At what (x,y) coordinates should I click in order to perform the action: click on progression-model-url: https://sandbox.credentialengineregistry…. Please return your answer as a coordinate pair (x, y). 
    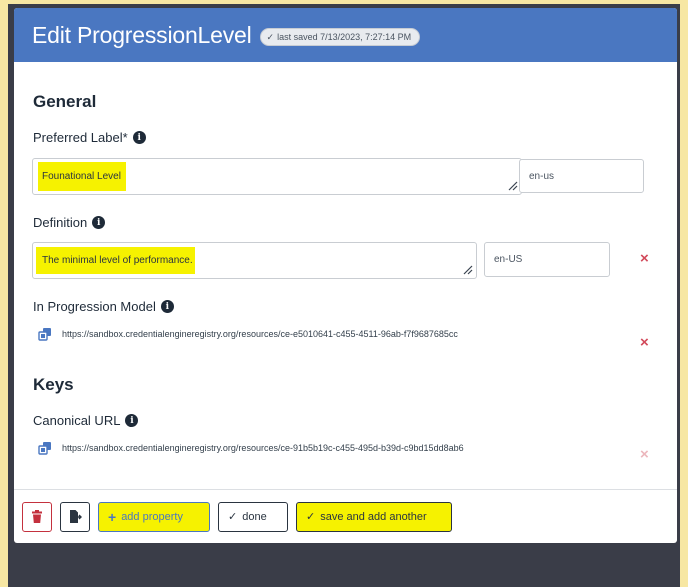
    Looking at the image, I should click on (260, 334).